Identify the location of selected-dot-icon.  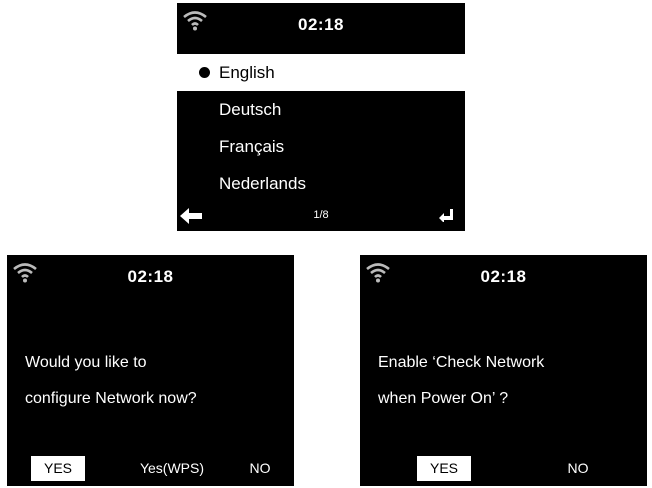
(204, 72).